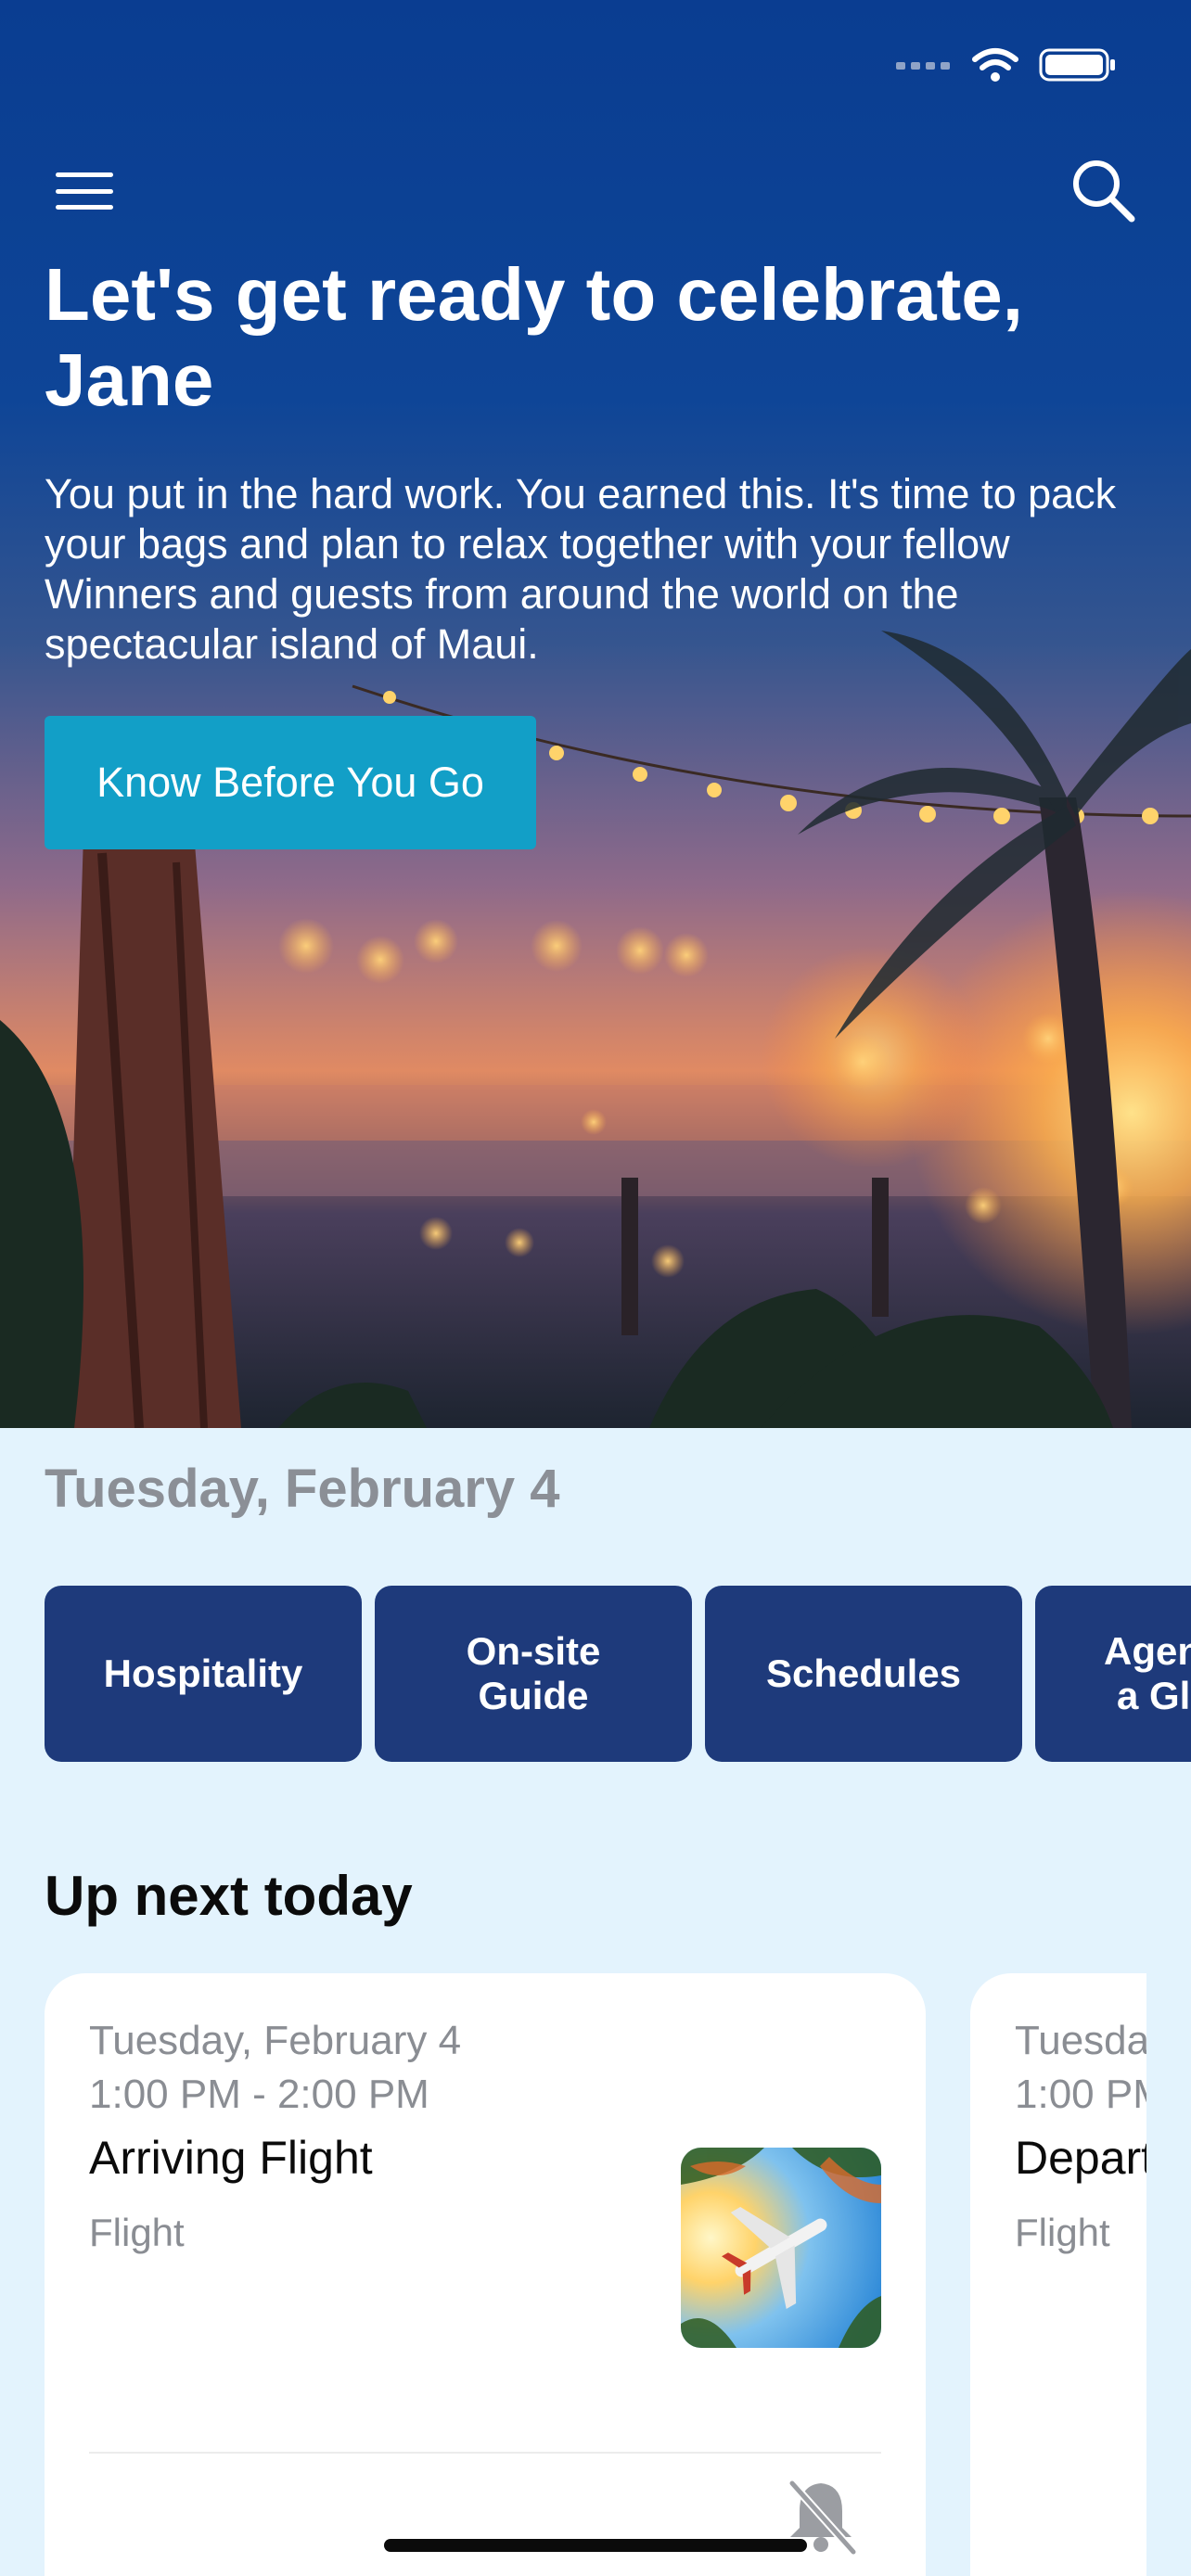  I want to click on date-heading: Tuesday, February 4, so click(302, 1489).